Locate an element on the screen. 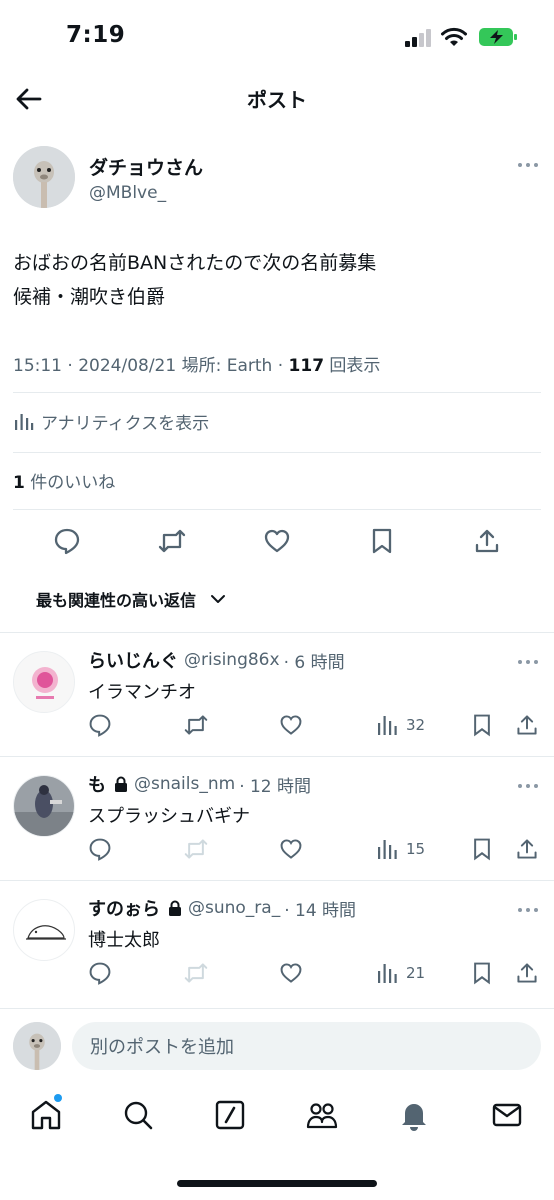  likes-suffix: 件のいいね is located at coordinates (70, 483).